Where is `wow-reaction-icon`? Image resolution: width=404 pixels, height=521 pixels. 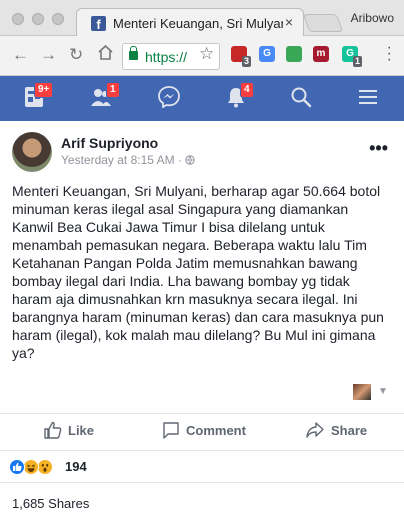 wow-reaction-icon is located at coordinates (45, 467).